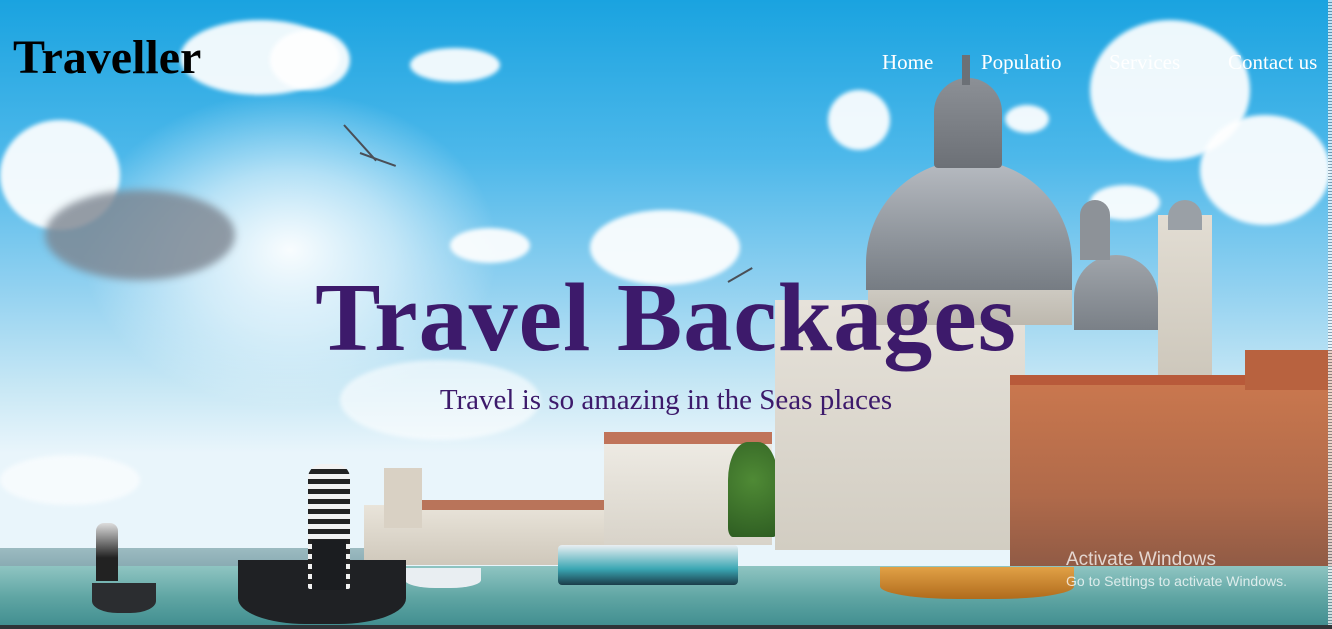 This screenshot has width=1332, height=629. What do you see at coordinates (107, 57) in the screenshot?
I see `site-logo: Traveller` at bounding box center [107, 57].